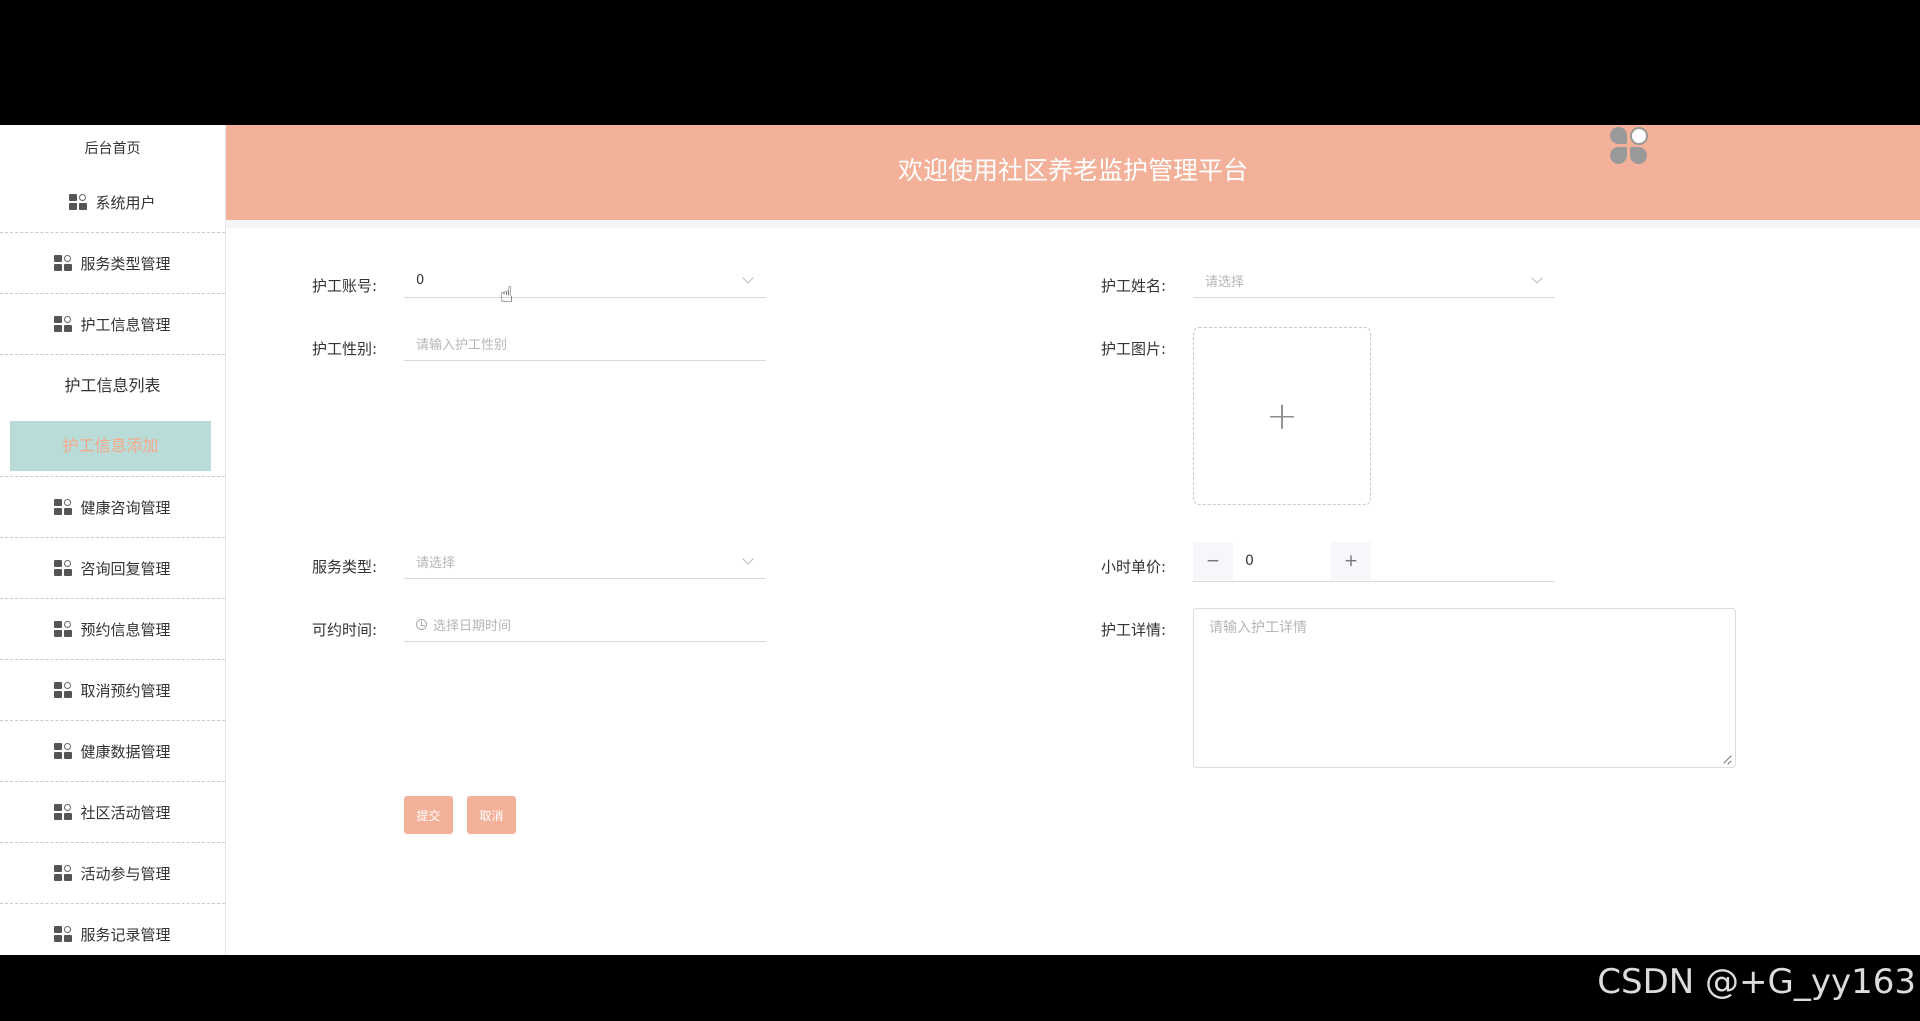  Describe the element at coordinates (345, 286) in the screenshot. I see `account-label: 护工账号:` at that location.